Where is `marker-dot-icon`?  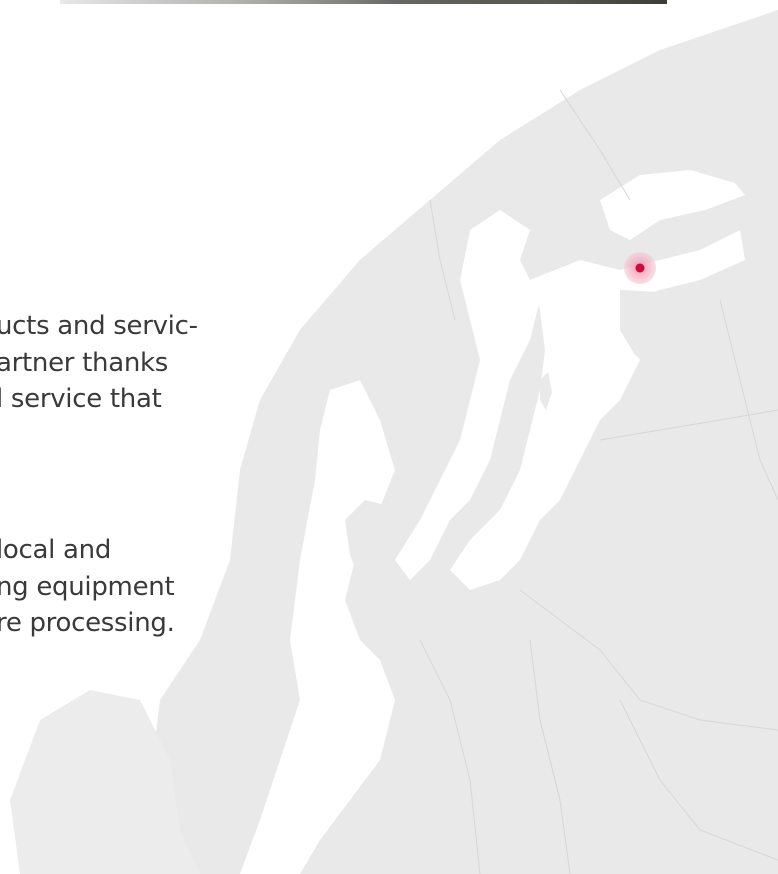 marker-dot-icon is located at coordinates (640, 268).